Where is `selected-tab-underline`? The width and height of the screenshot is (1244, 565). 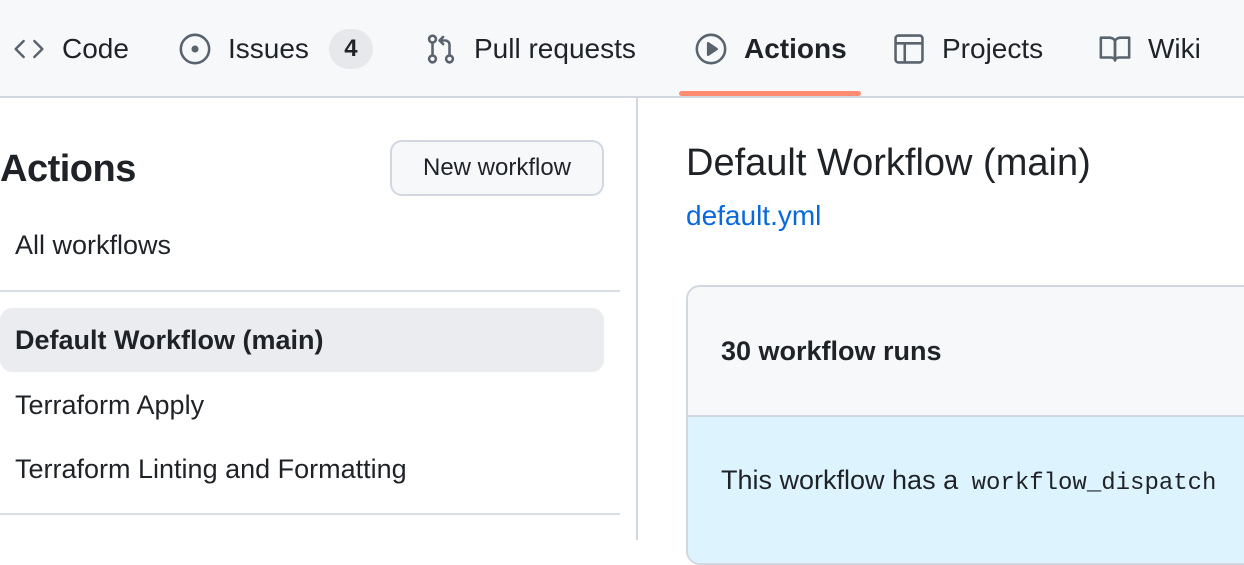
selected-tab-underline is located at coordinates (770, 93).